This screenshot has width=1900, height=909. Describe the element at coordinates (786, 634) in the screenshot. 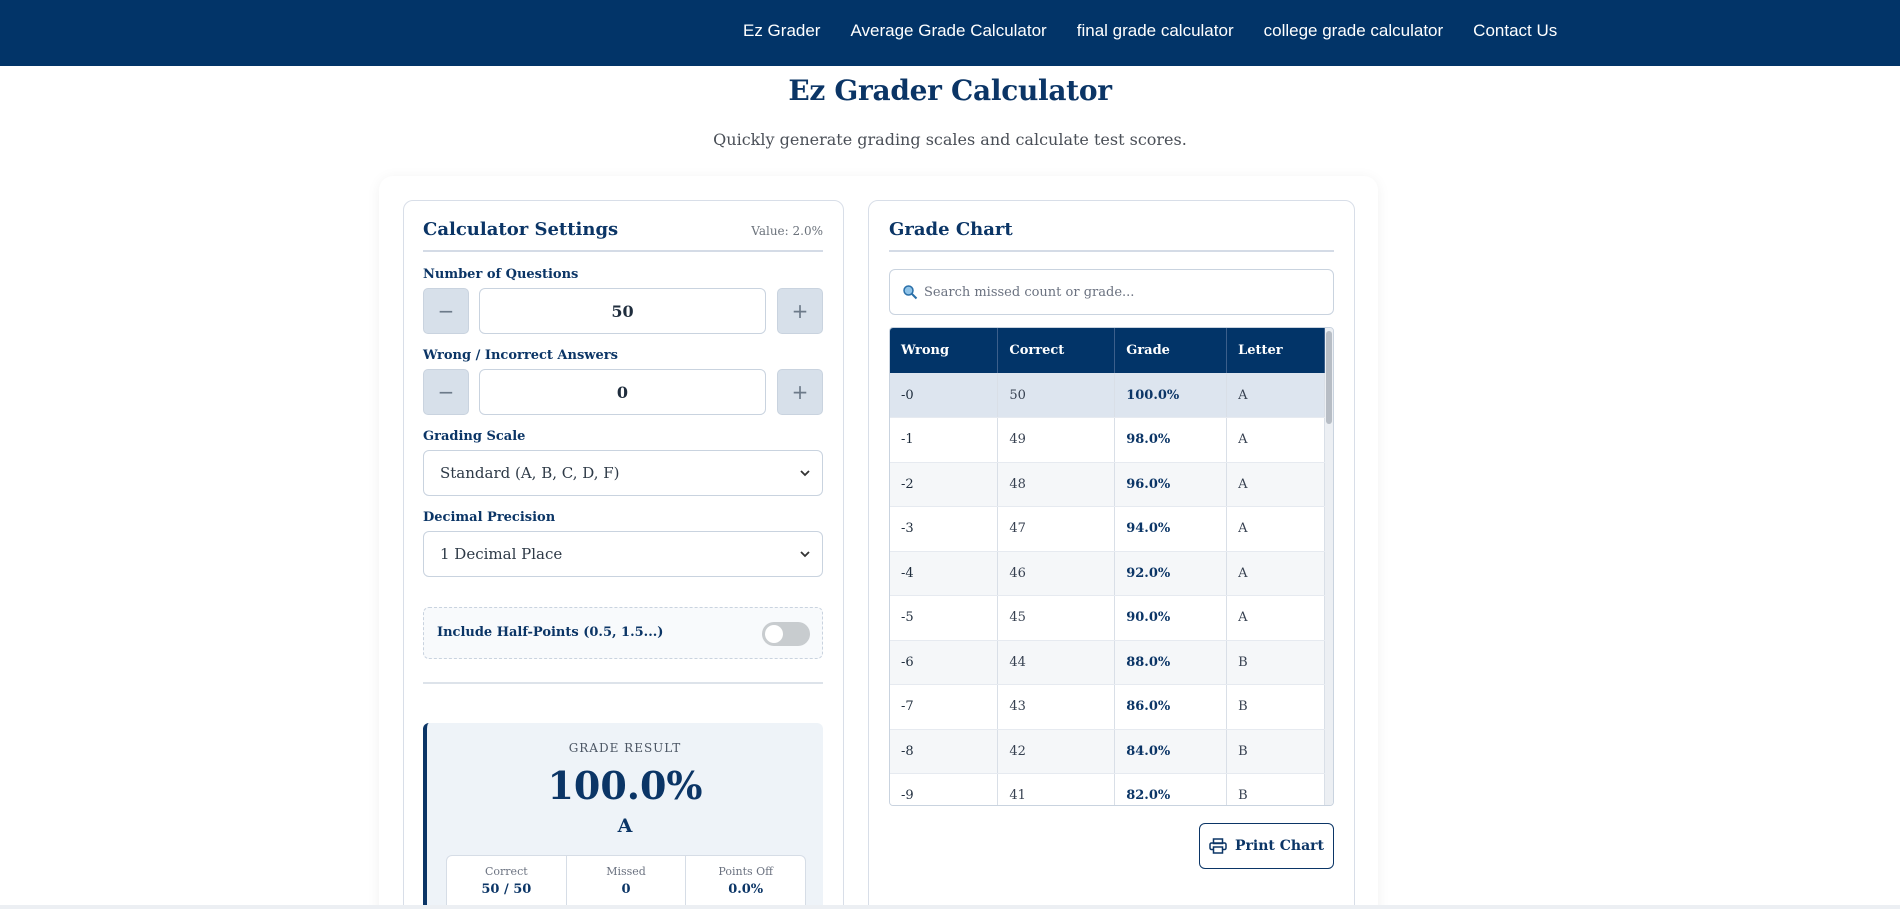

I see `half-points-toggle` at that location.